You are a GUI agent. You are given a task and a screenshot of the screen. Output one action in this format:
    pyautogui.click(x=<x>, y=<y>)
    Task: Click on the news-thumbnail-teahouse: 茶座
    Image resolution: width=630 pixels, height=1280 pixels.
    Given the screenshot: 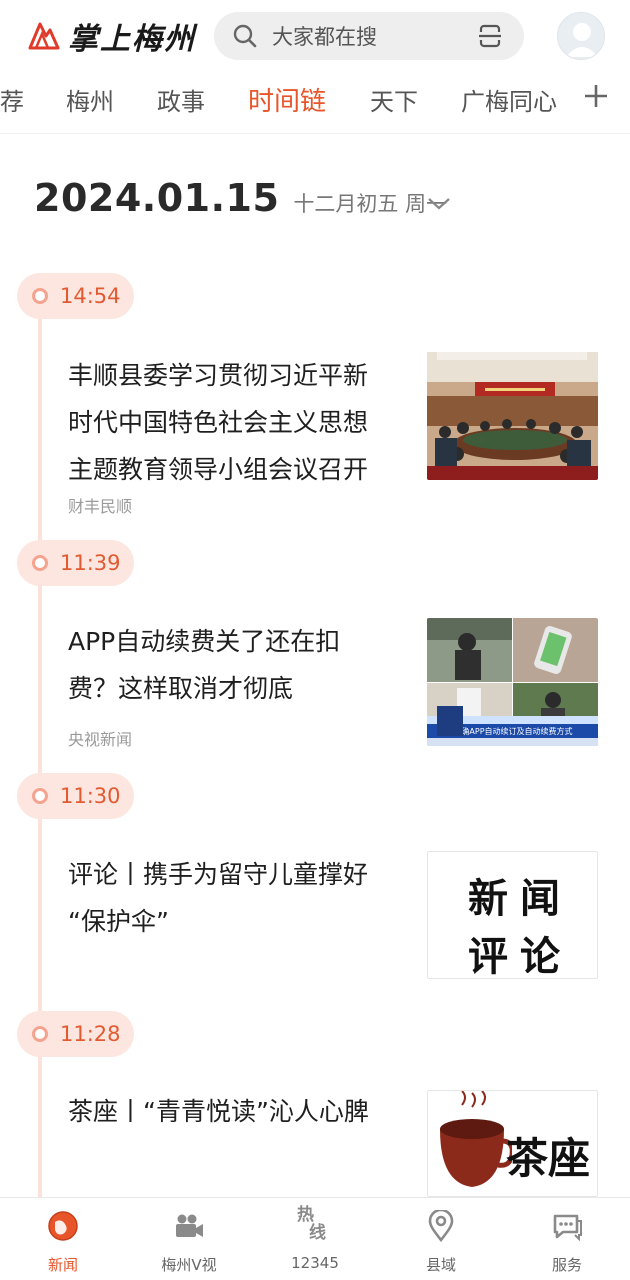 What is the action you would take?
    pyautogui.click(x=512, y=1143)
    